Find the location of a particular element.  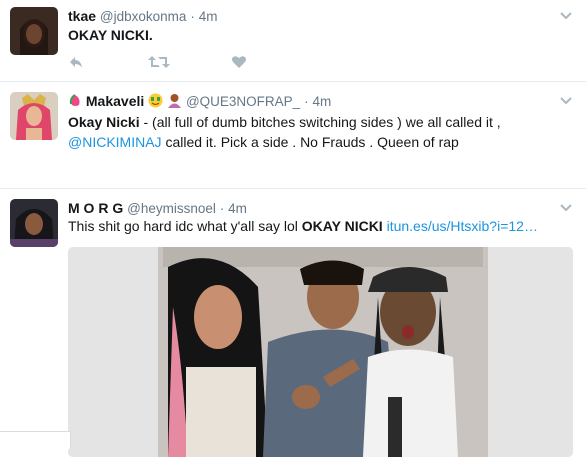

mention-link: @NICKIMINAJ is located at coordinates (115, 142).